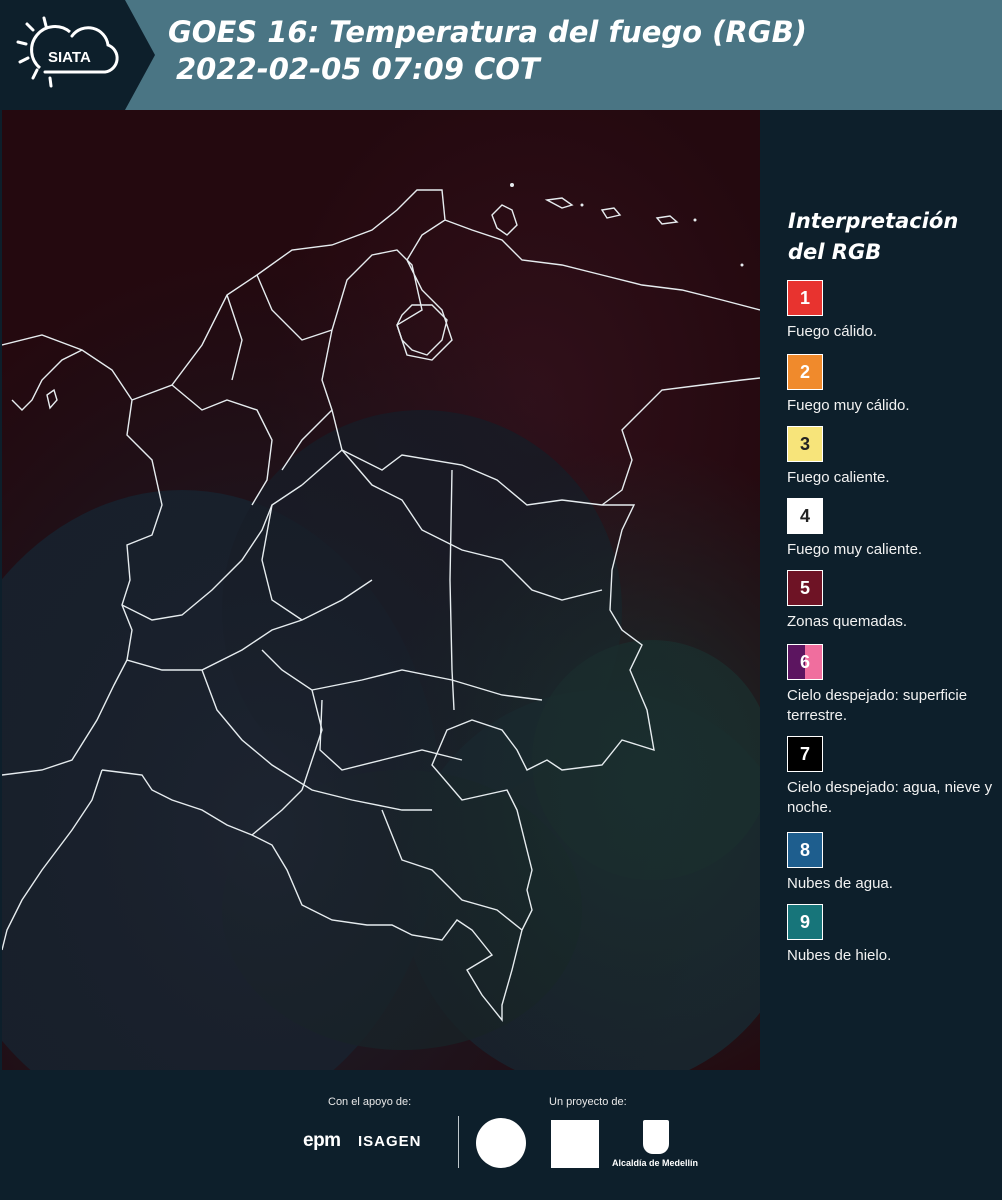  I want to click on legend-number: 1, so click(804, 297).